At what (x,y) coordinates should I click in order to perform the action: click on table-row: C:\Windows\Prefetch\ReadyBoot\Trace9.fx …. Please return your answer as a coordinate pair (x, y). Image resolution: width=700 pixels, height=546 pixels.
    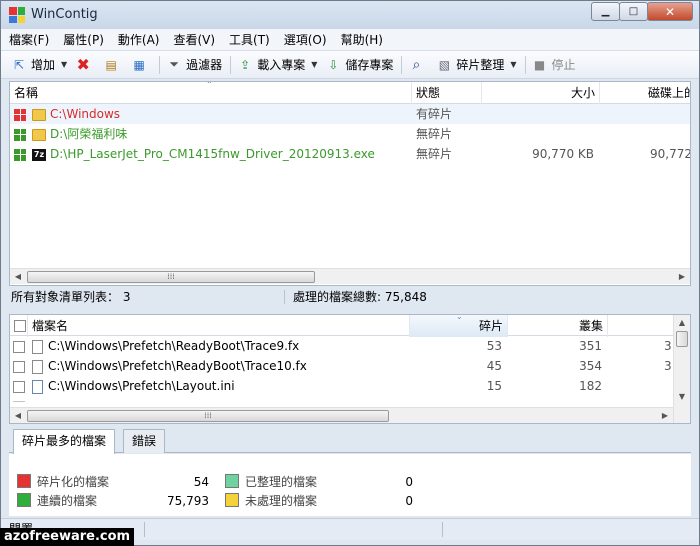
    Looking at the image, I should click on (350, 346).